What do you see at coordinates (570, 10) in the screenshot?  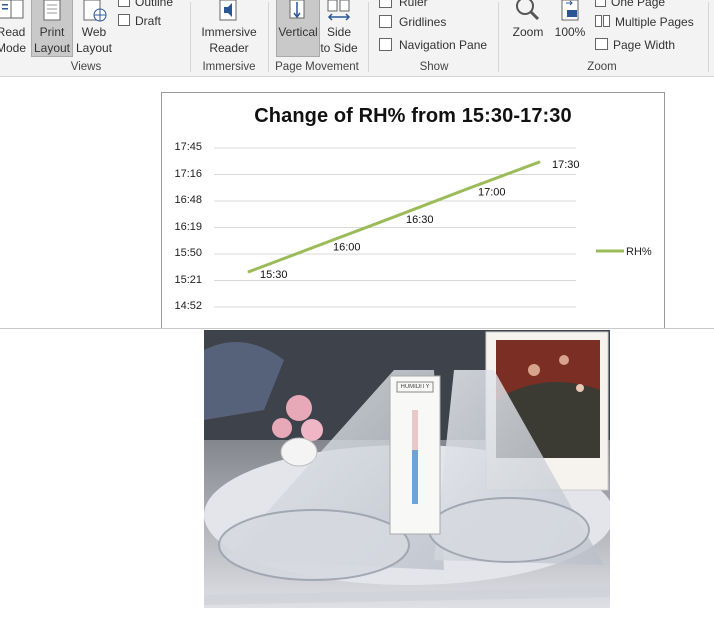 I see `zoom-100-icon` at bounding box center [570, 10].